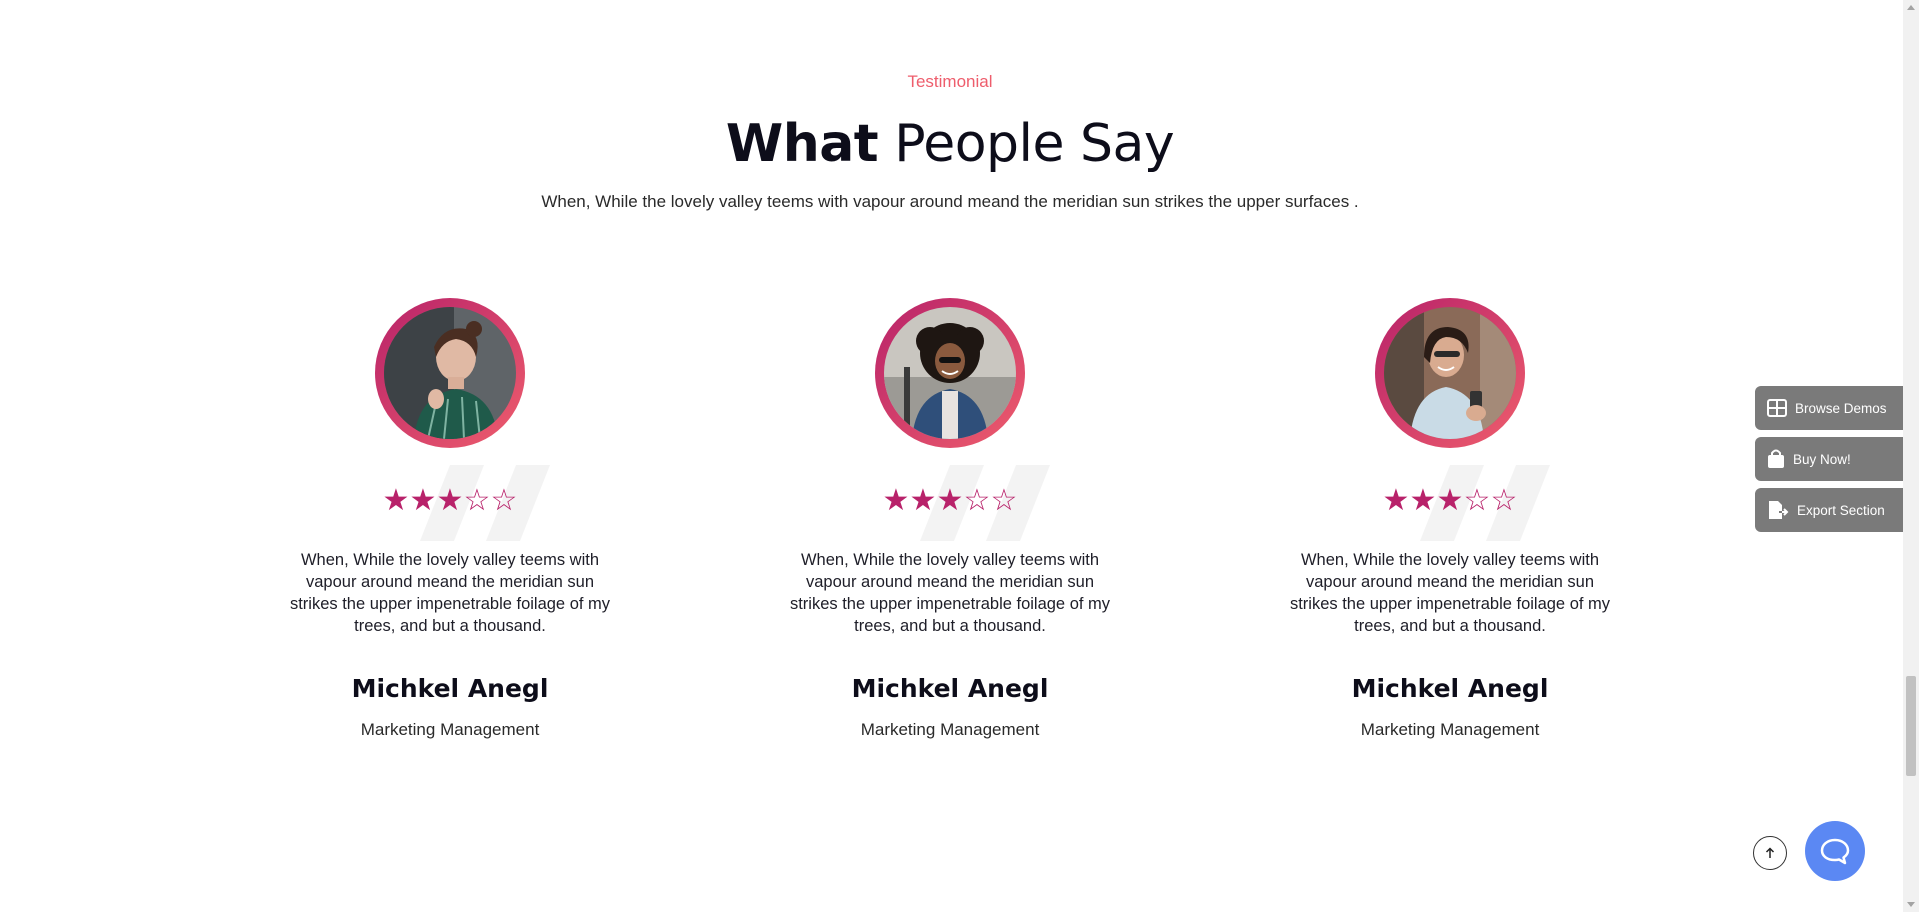 The image size is (1919, 912). I want to click on chat-bubble-icon, so click(1835, 851).